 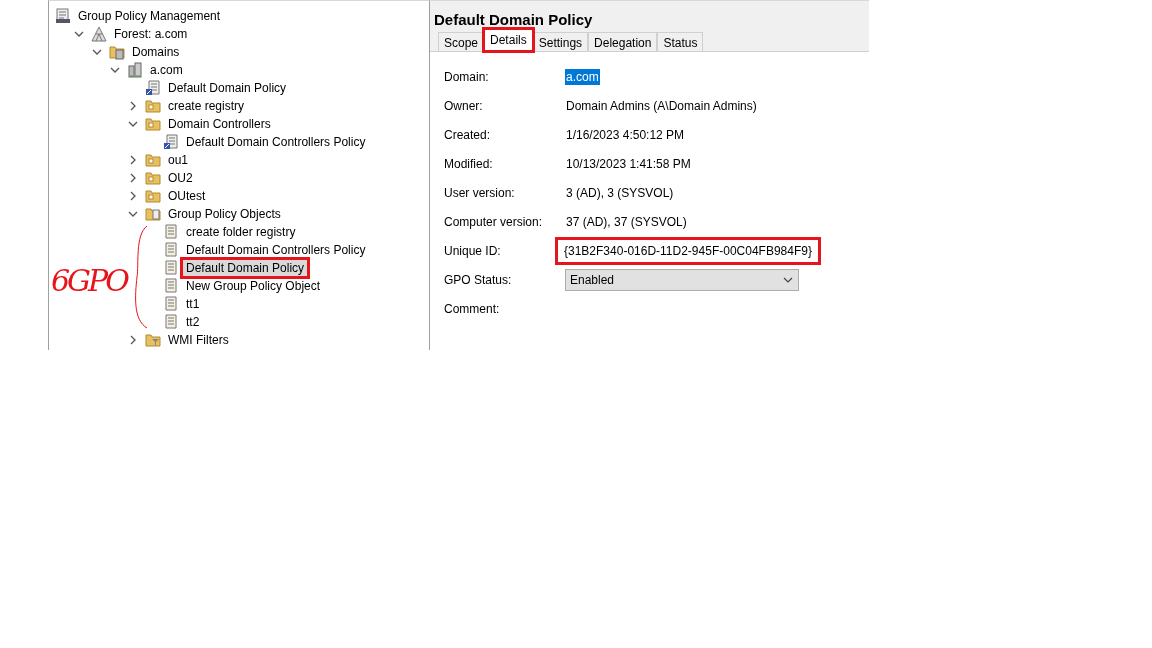 What do you see at coordinates (560, 41) in the screenshot?
I see `tab: Settings` at bounding box center [560, 41].